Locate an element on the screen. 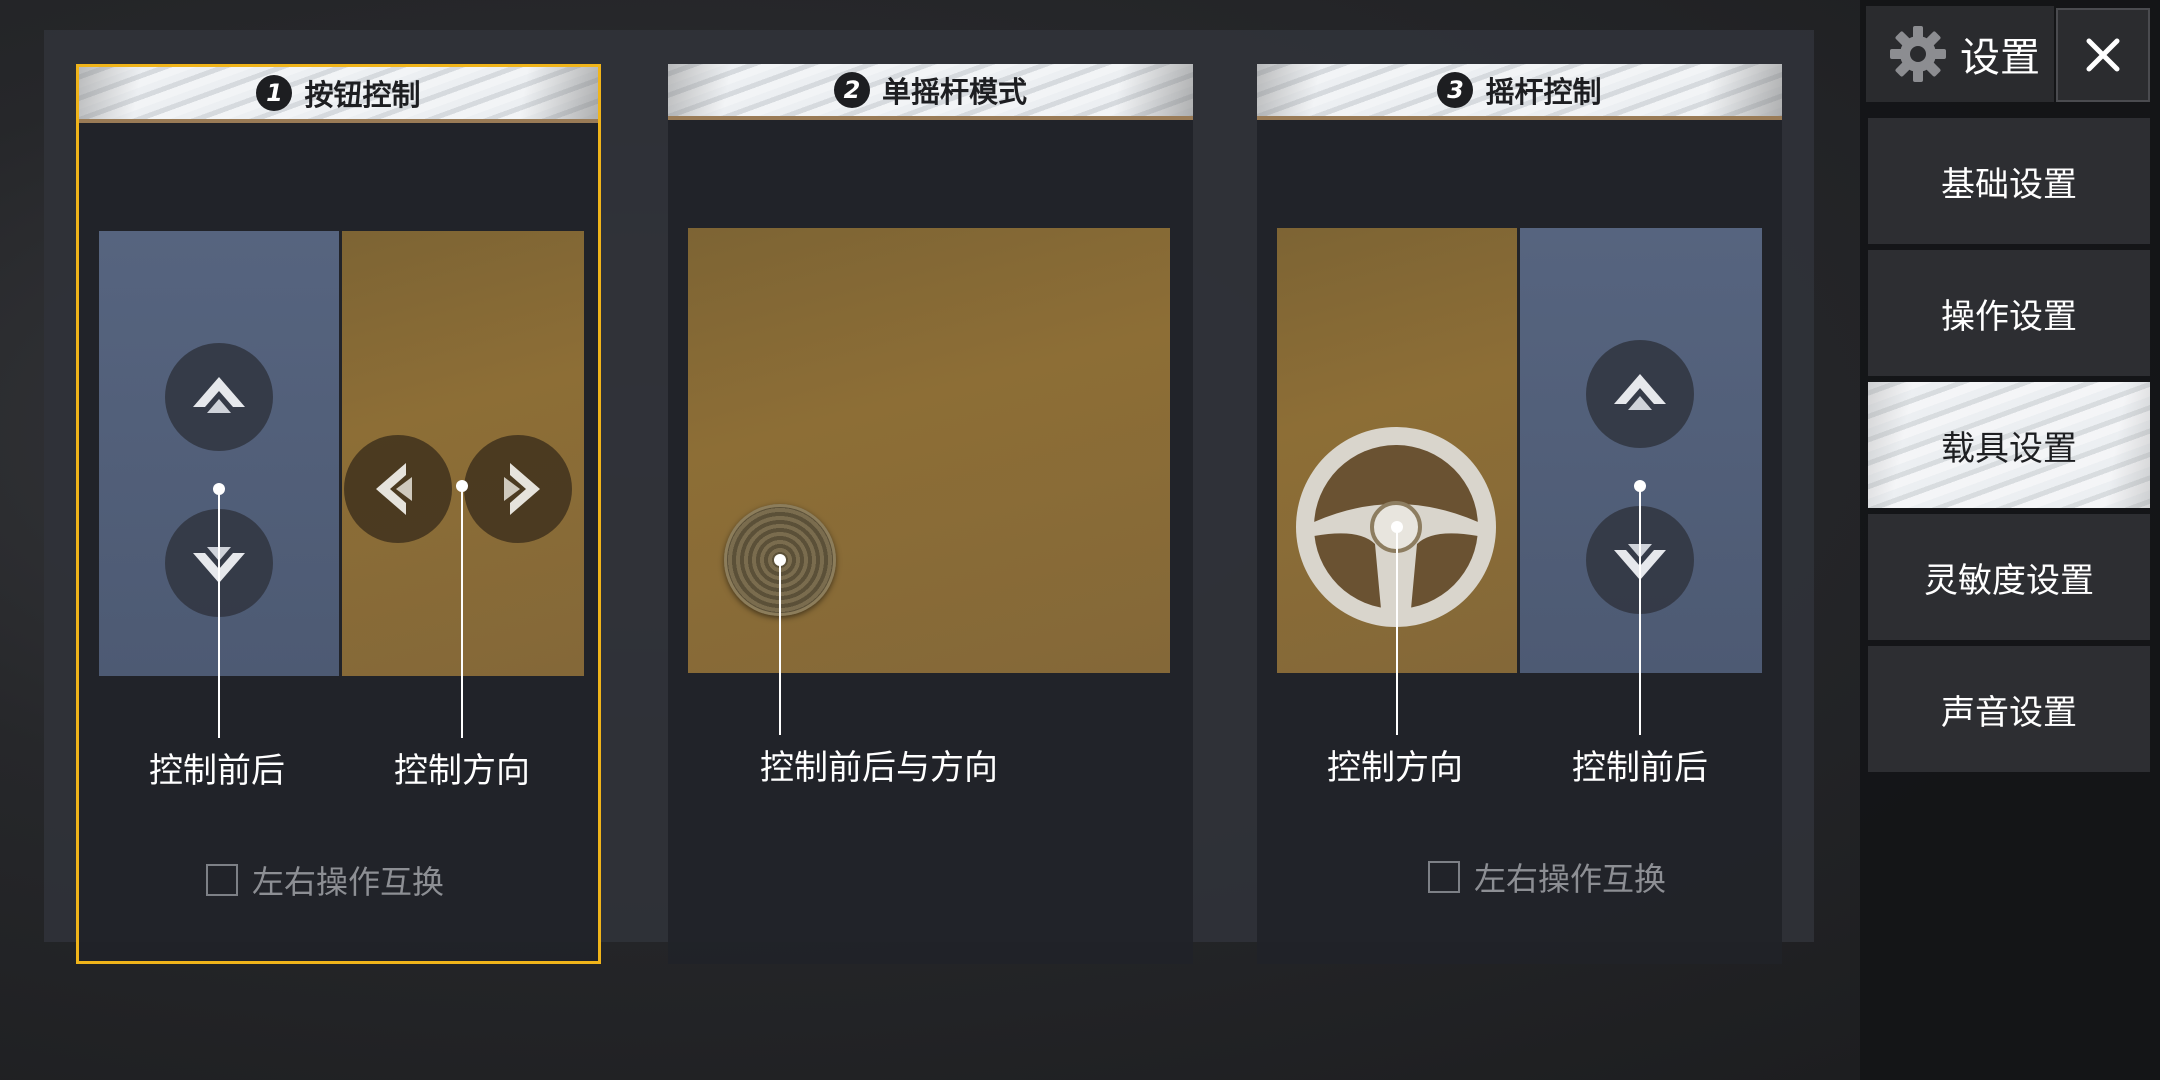  settings-header: 设置 is located at coordinates (1960, 54).